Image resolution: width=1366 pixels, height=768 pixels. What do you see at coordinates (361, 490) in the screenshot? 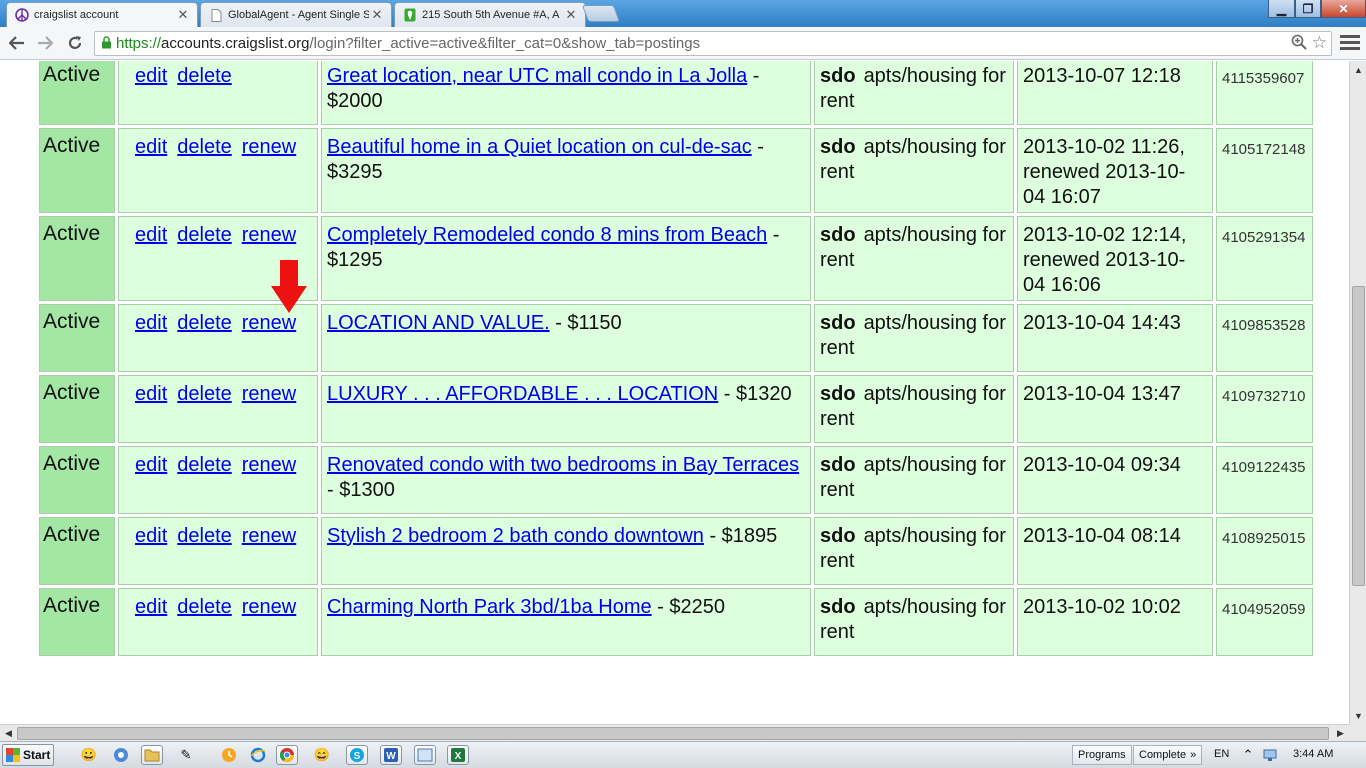
I see `posting-price: - $1300` at bounding box center [361, 490].